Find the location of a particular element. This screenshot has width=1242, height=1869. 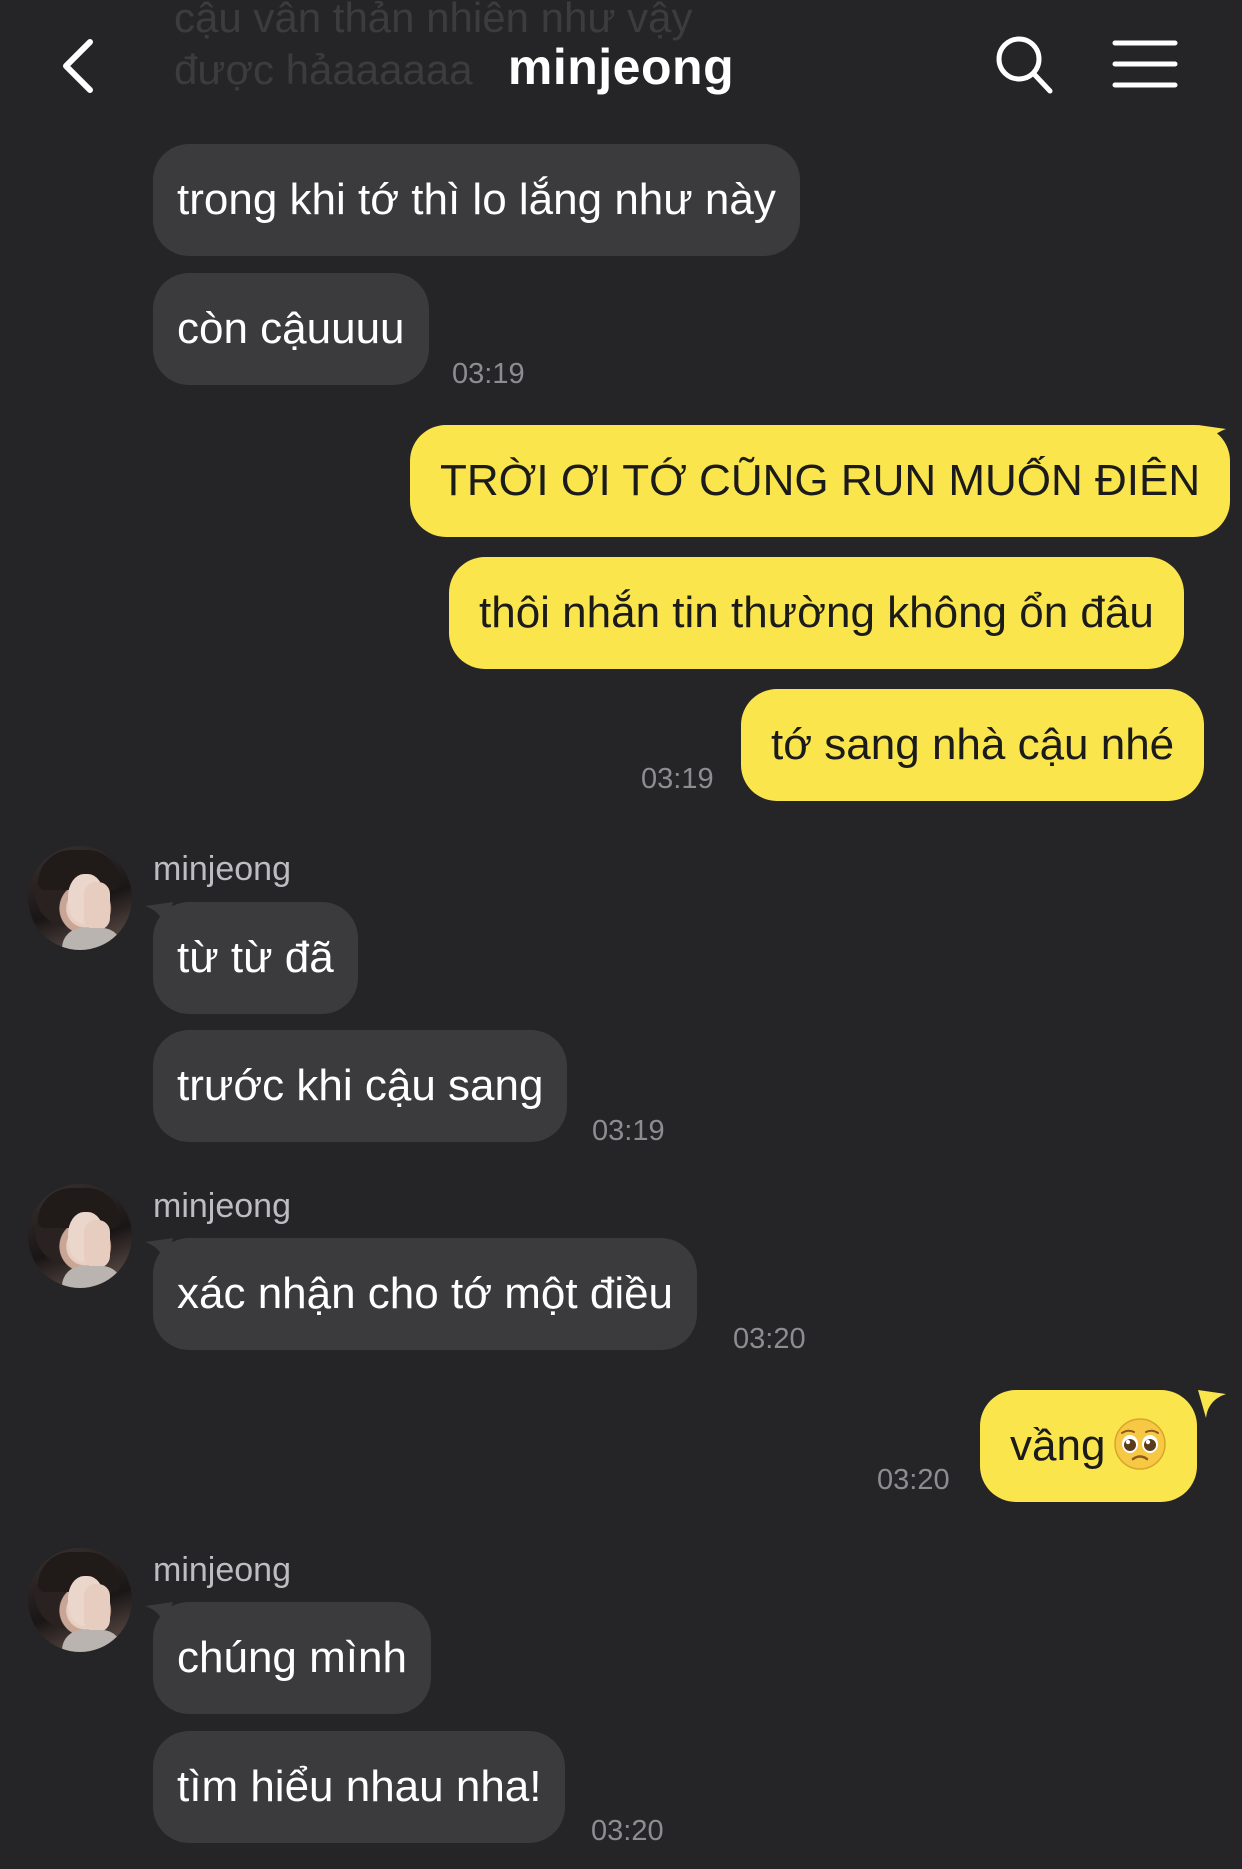

search-button is located at coordinates (1024, 65).